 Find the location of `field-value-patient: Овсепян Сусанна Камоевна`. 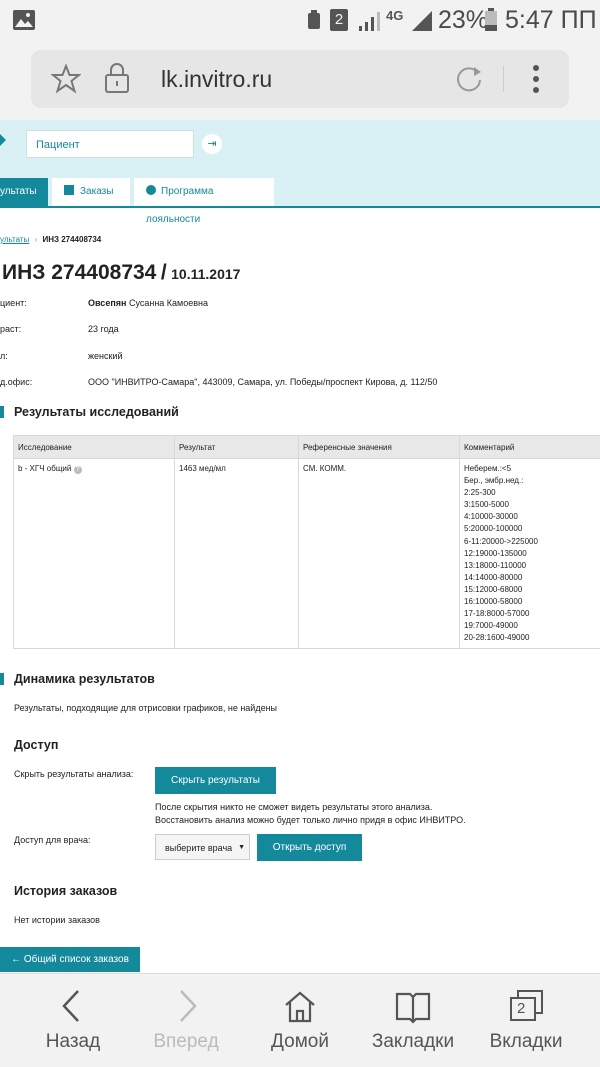

field-value-patient: Овсепян Сусанна Камоевна is located at coordinates (148, 303).